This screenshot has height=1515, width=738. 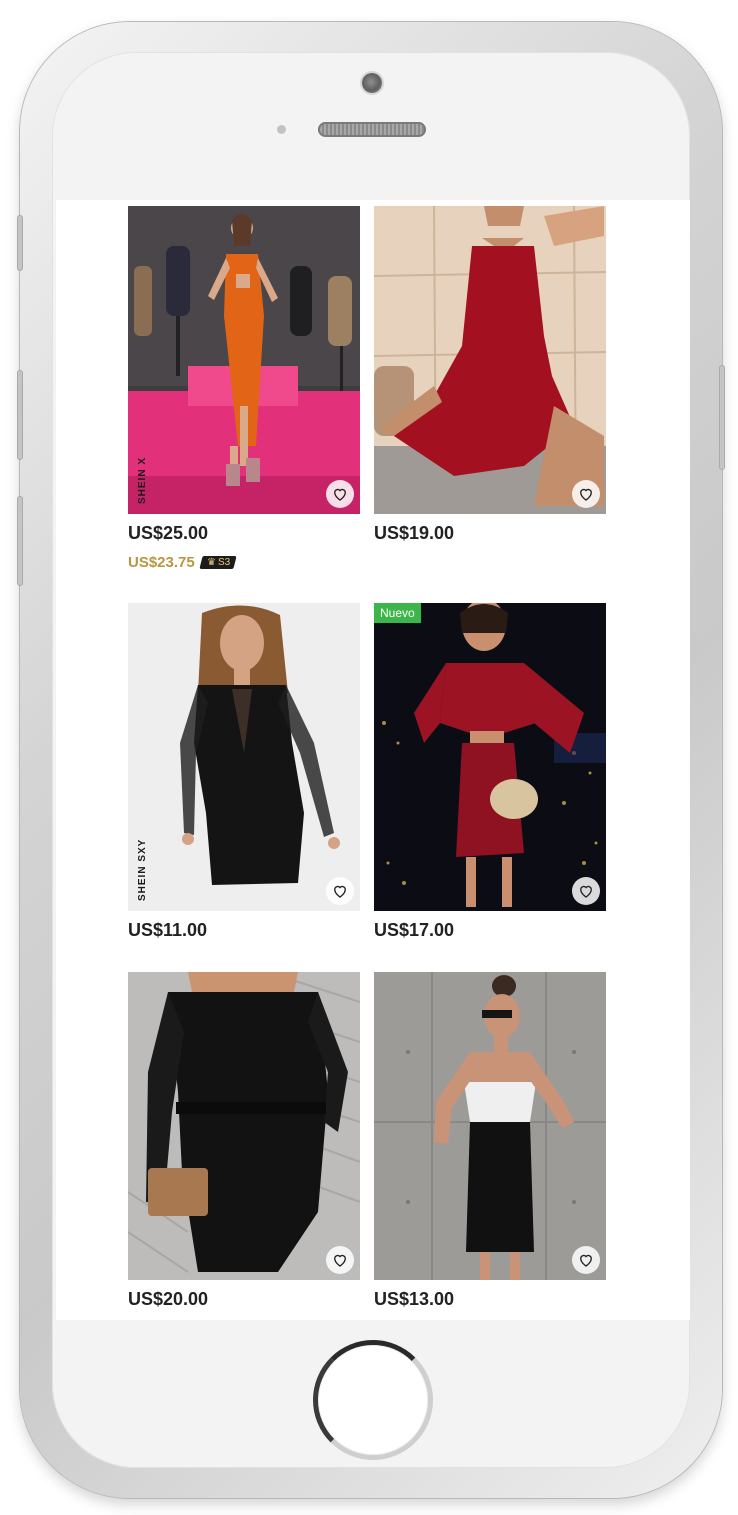 I want to click on product-photo-lace-cami-dress, so click(x=490, y=1126).